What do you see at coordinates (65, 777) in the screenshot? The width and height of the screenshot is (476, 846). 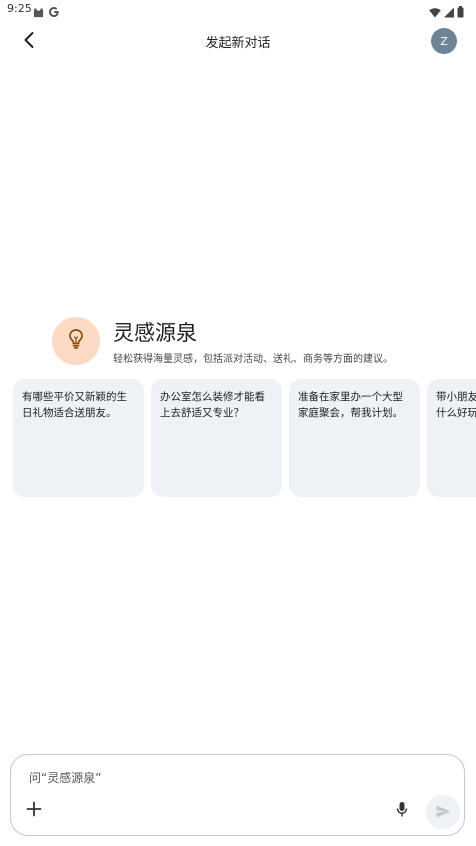 I see `prompt-input: 问“灵感源泉”` at bounding box center [65, 777].